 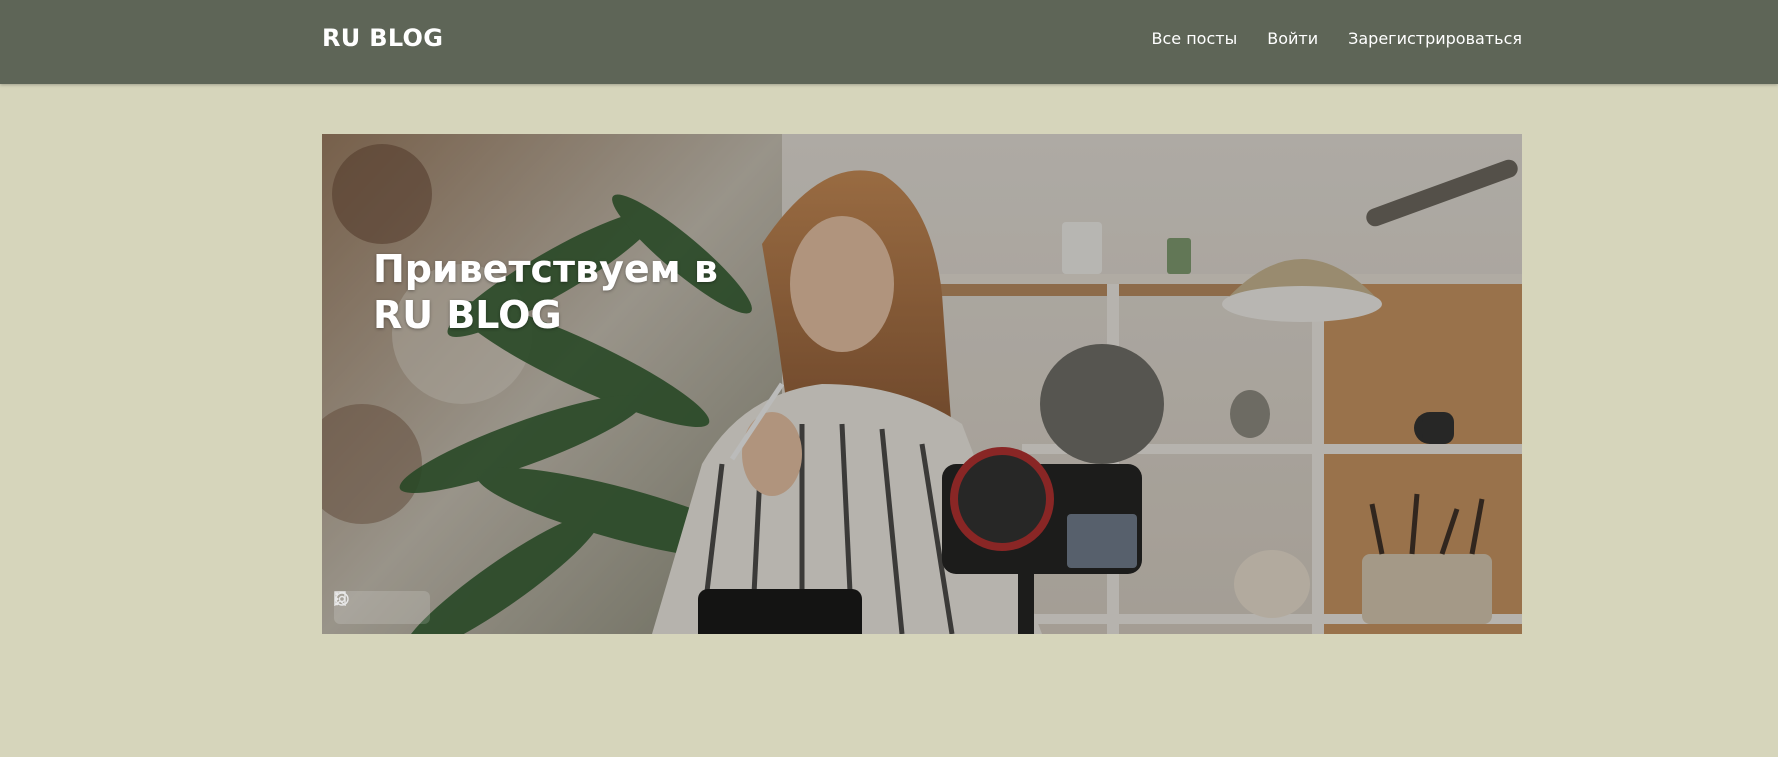 I want to click on hero-title: Приветствуем в RU BLOG, so click(x=545, y=292).